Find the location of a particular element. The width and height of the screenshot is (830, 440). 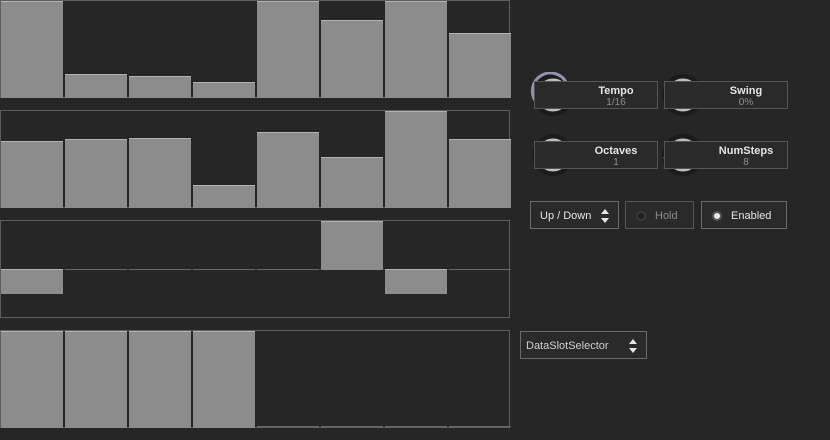

tempo-display: Tempo 1/16 is located at coordinates (596, 95).